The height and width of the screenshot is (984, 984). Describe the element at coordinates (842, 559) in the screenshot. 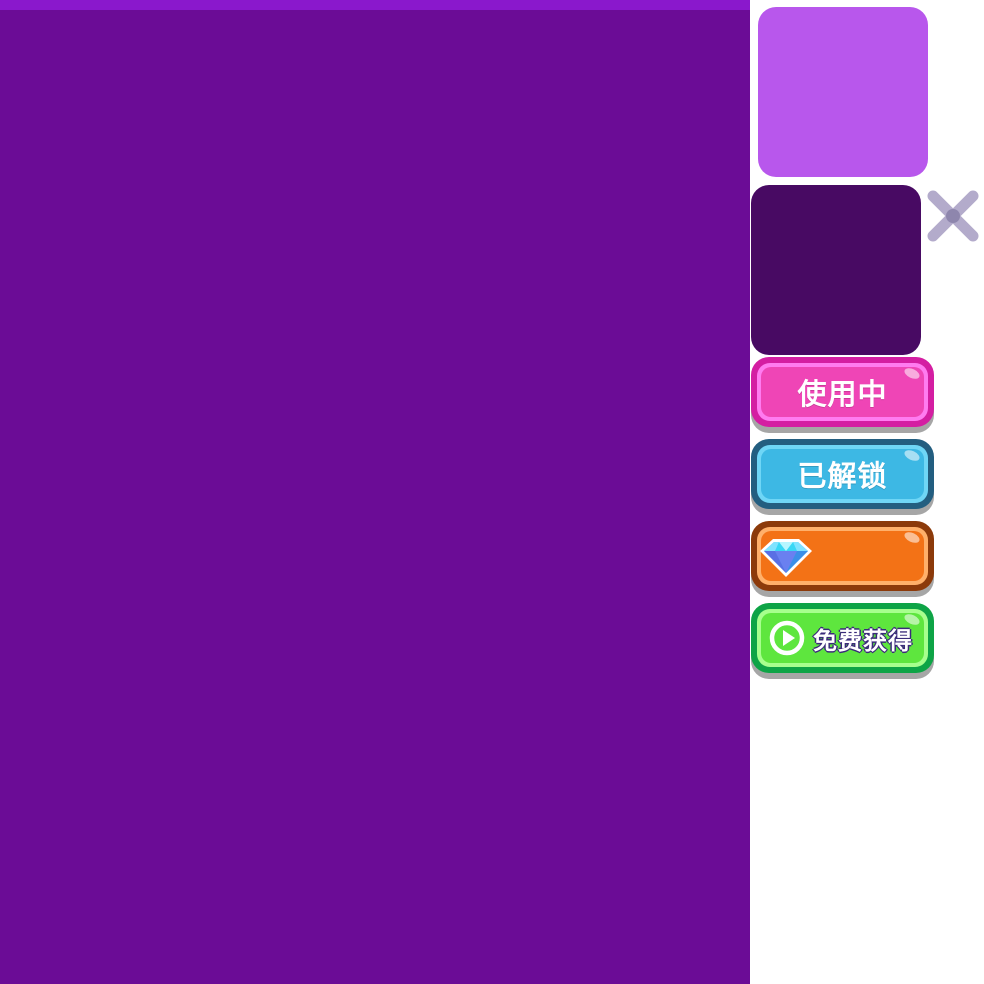

I see `diamond-purchase-button` at that location.